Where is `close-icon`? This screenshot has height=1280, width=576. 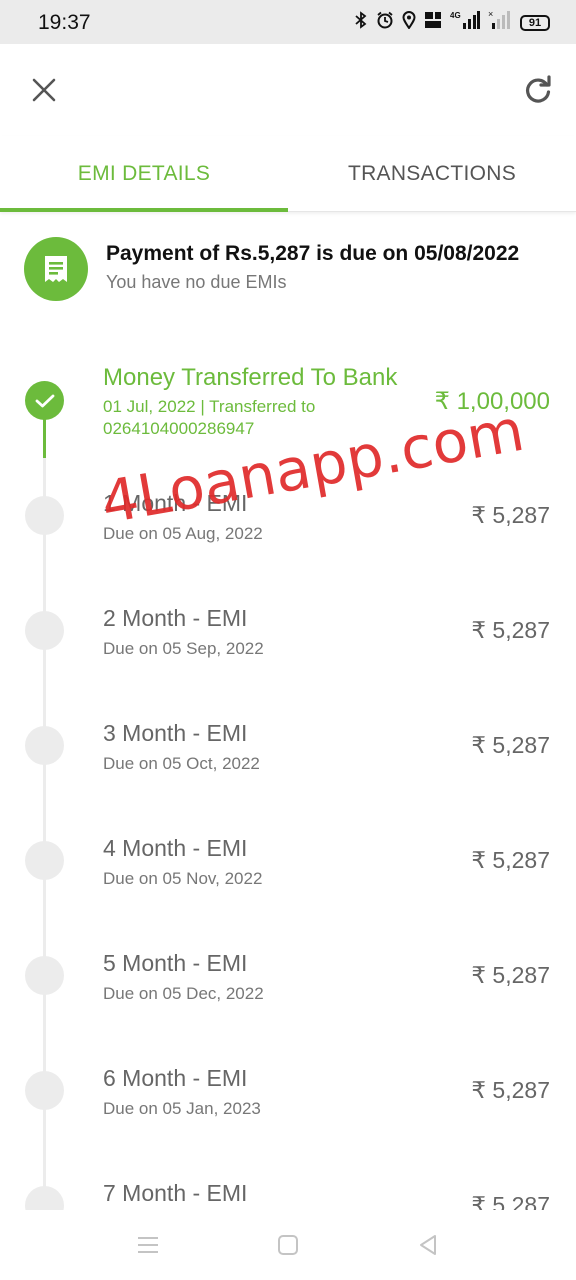 close-icon is located at coordinates (44, 90).